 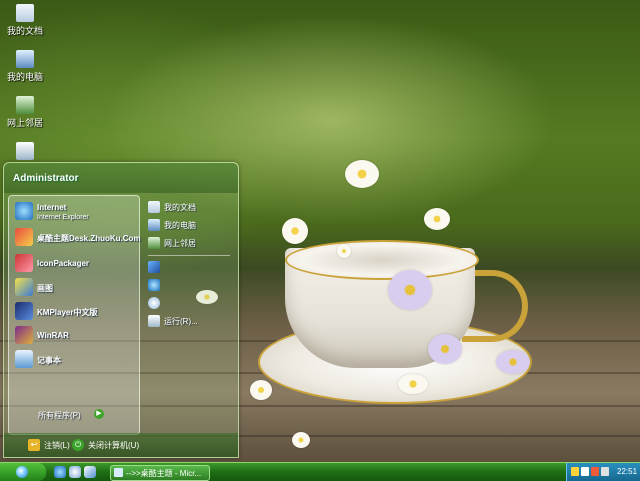 What do you see at coordinates (180, 225) in the screenshot?
I see `place-name: 我的电脑` at bounding box center [180, 225].